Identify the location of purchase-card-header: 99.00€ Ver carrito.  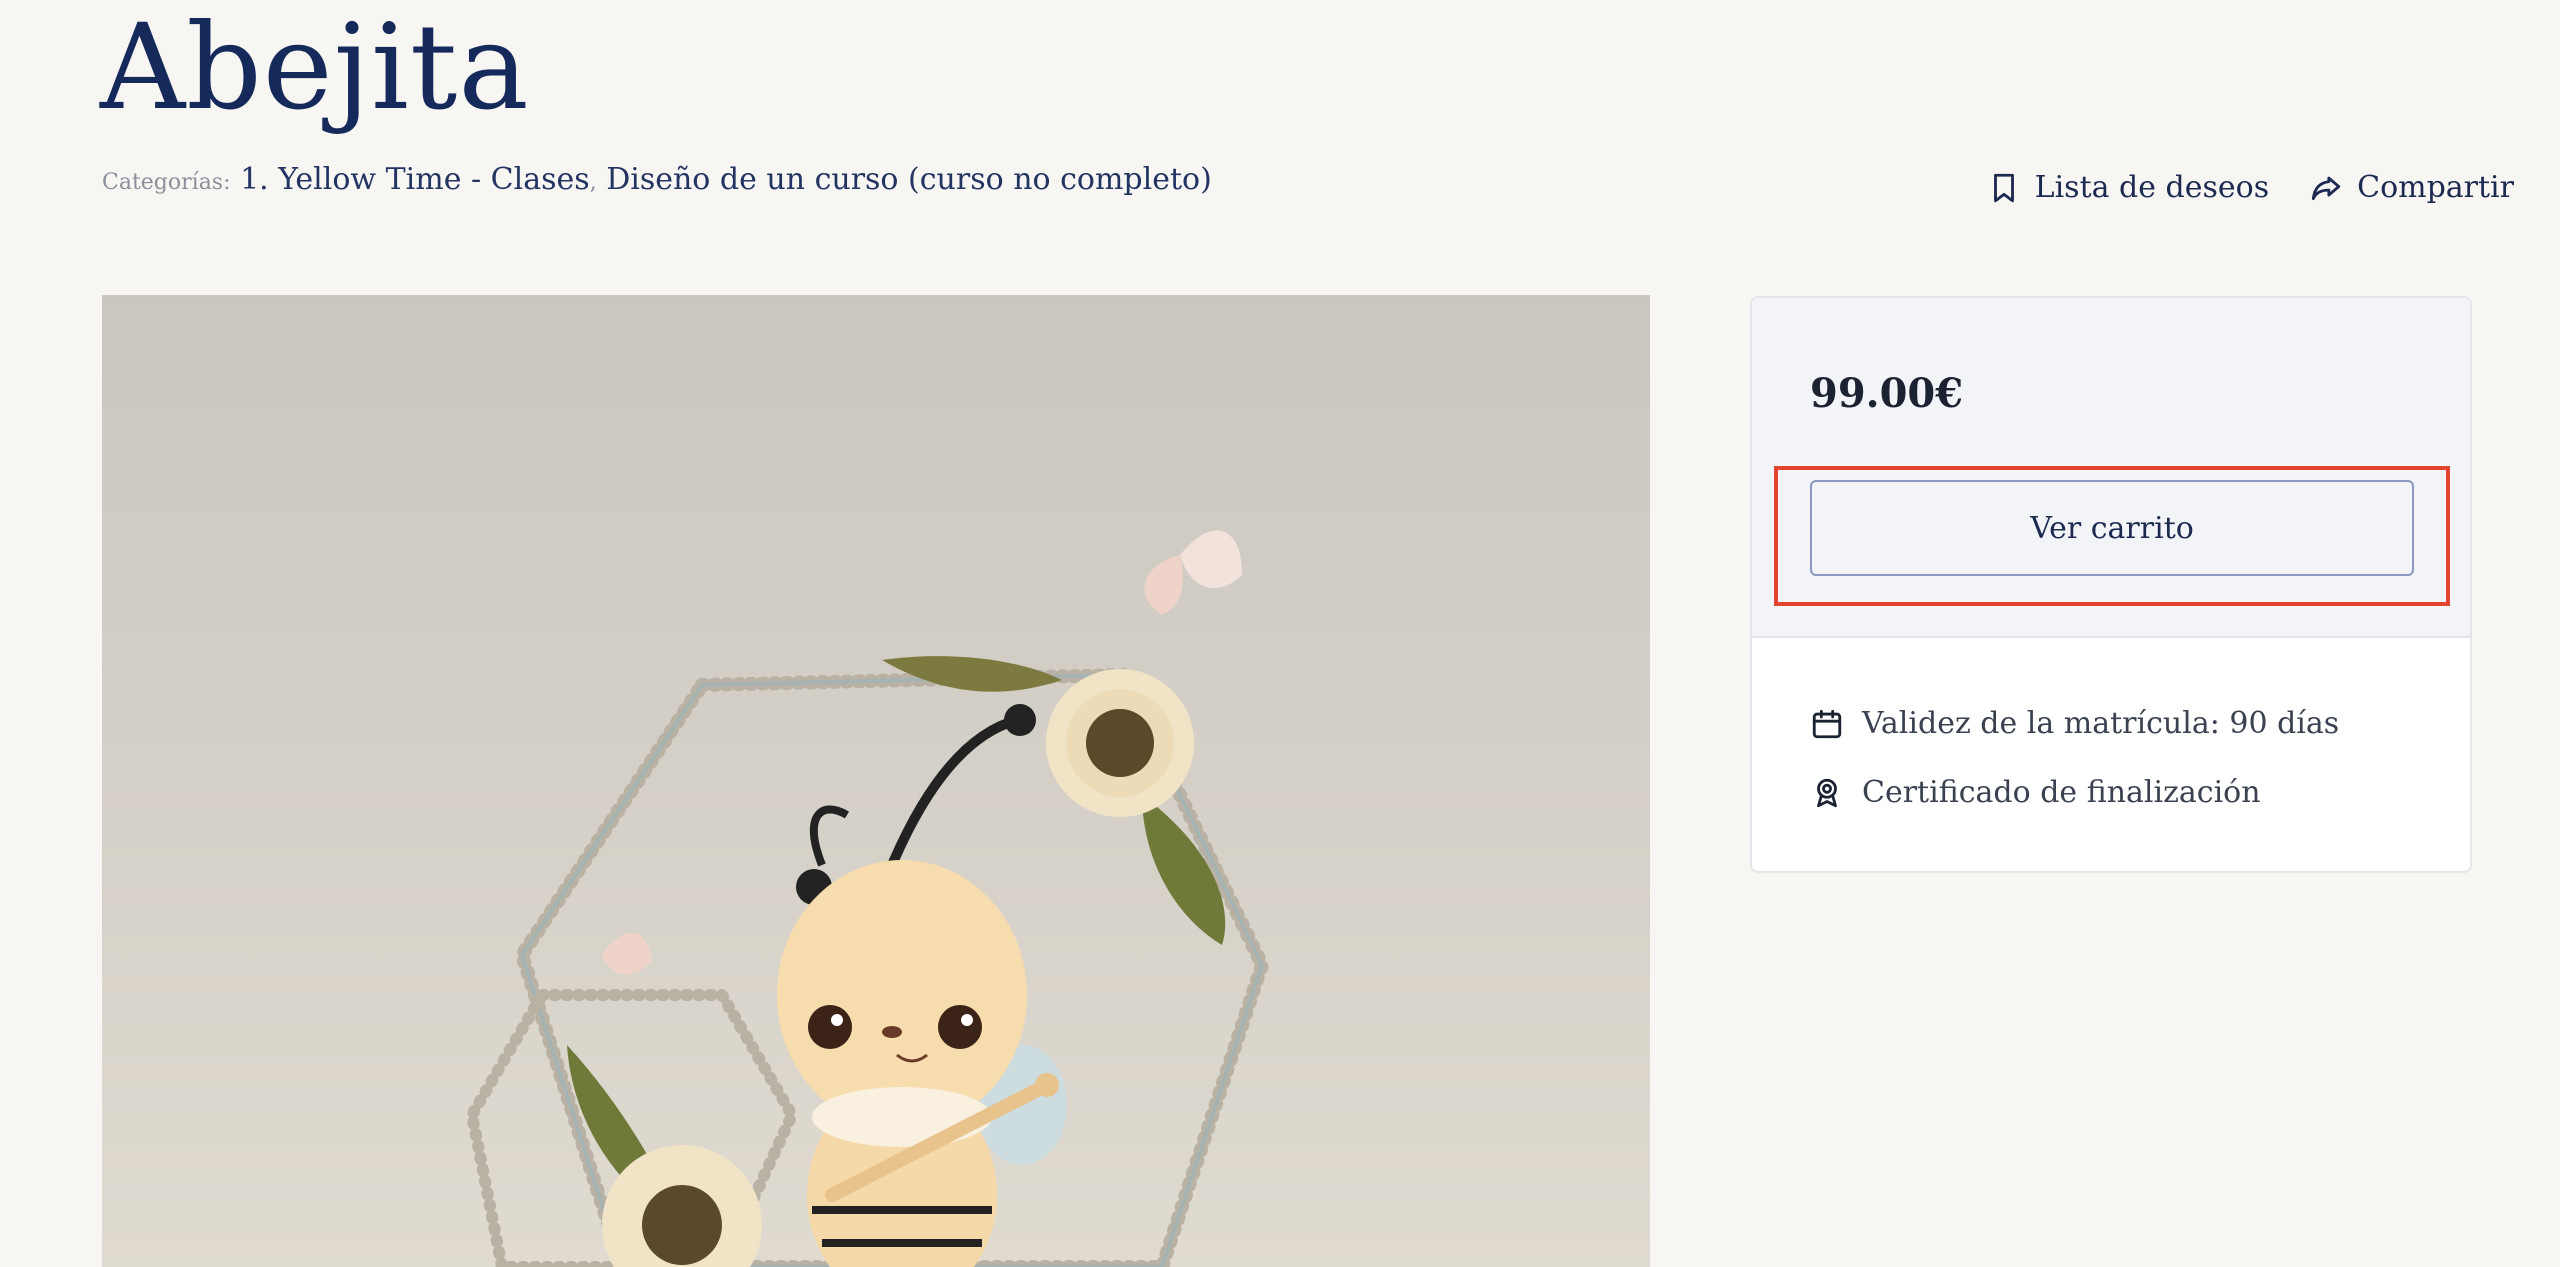
(2111, 468).